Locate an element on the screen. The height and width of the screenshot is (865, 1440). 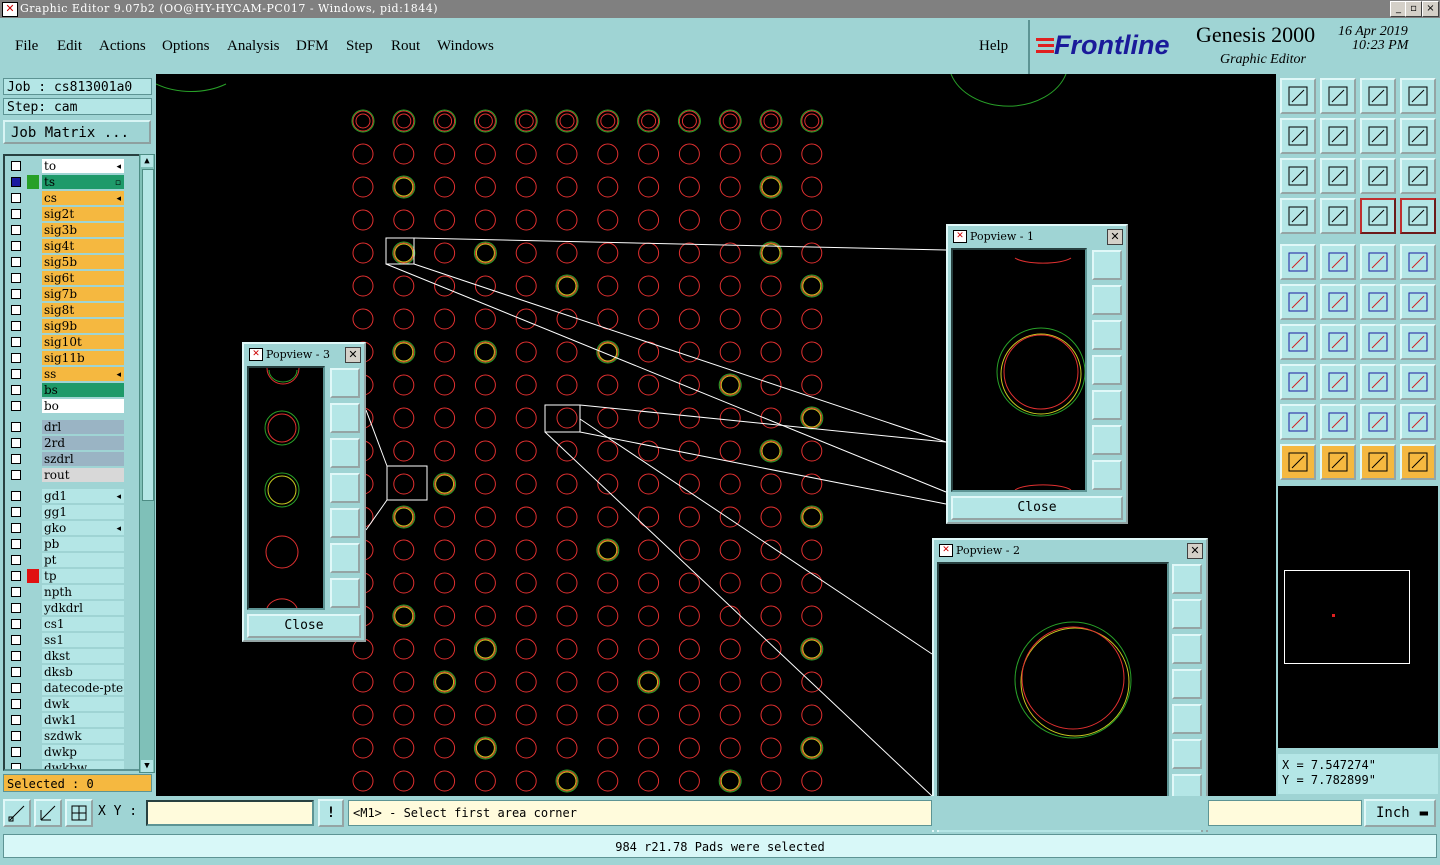
layer-row: bs is located at coordinates (73, 390).